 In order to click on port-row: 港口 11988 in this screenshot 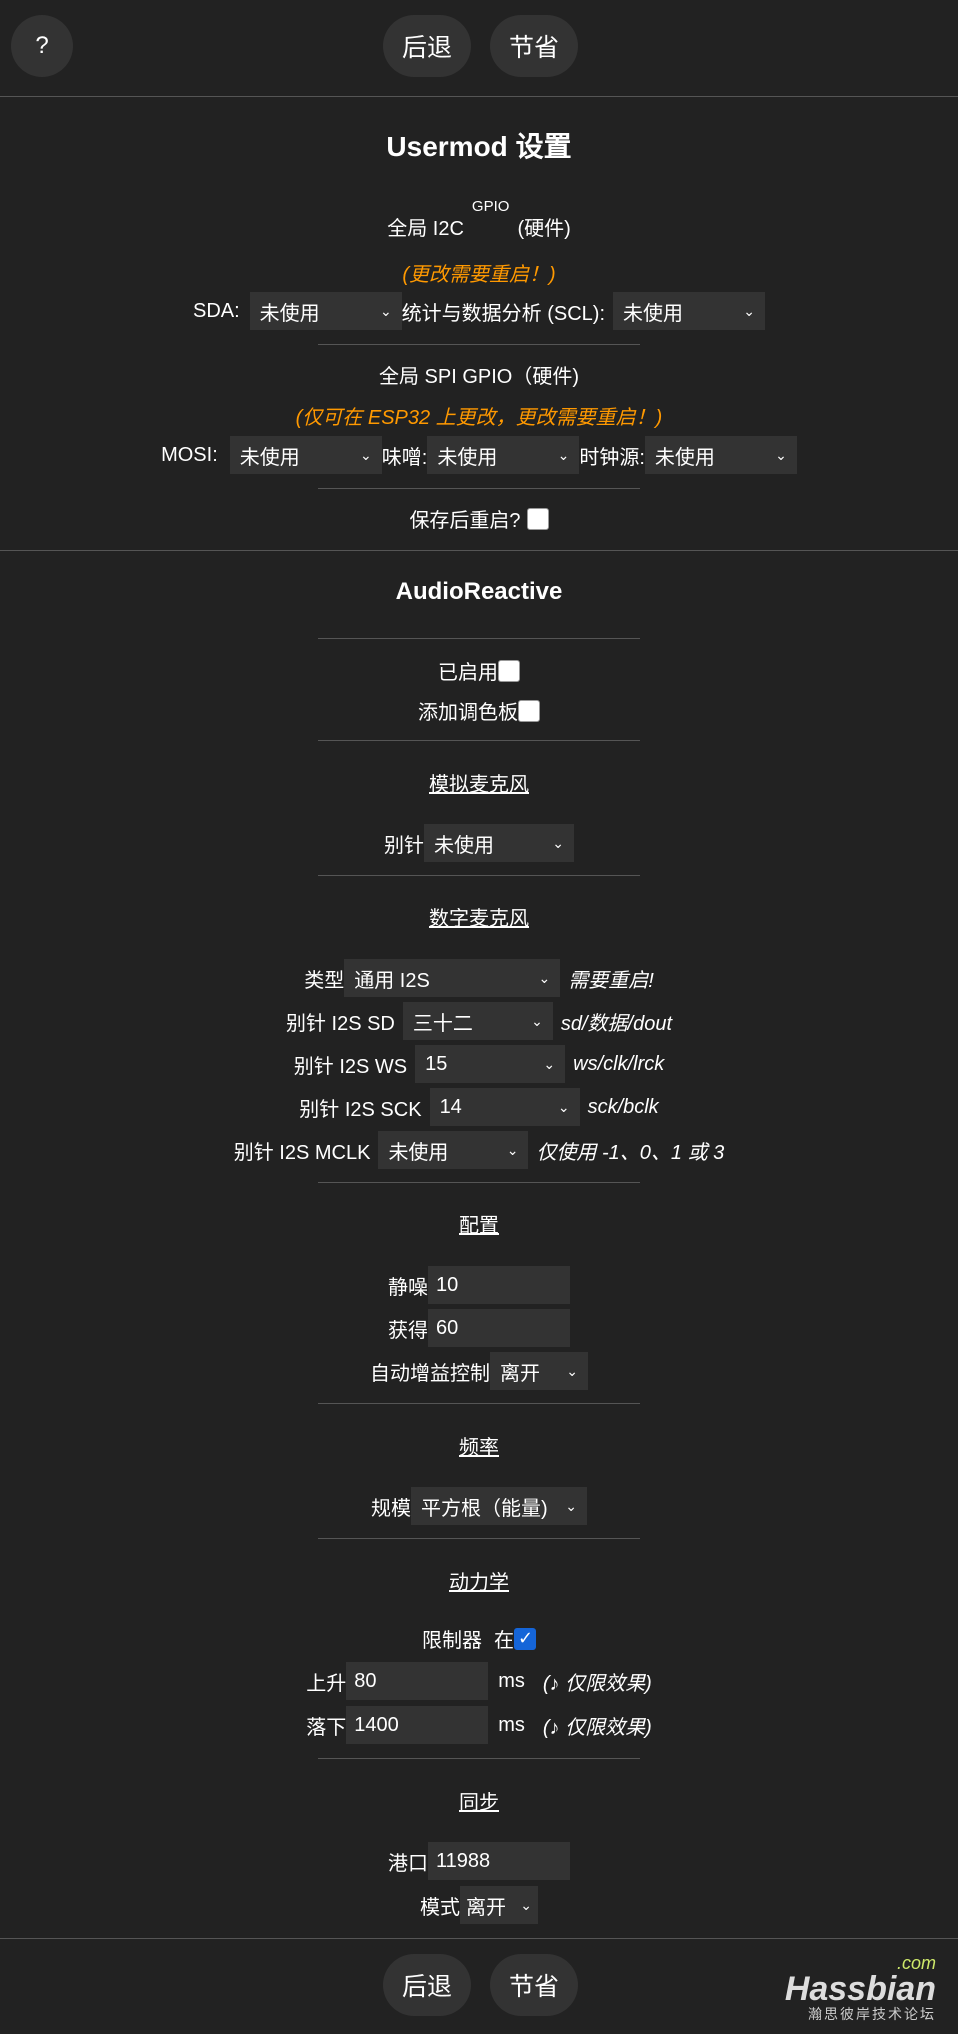, I will do `click(479, 1861)`.